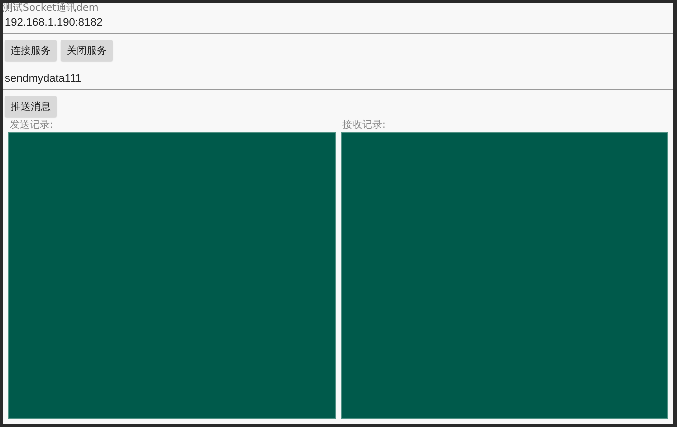 The image size is (677, 427). What do you see at coordinates (31, 50) in the screenshot?
I see `service-button: 连接服务` at bounding box center [31, 50].